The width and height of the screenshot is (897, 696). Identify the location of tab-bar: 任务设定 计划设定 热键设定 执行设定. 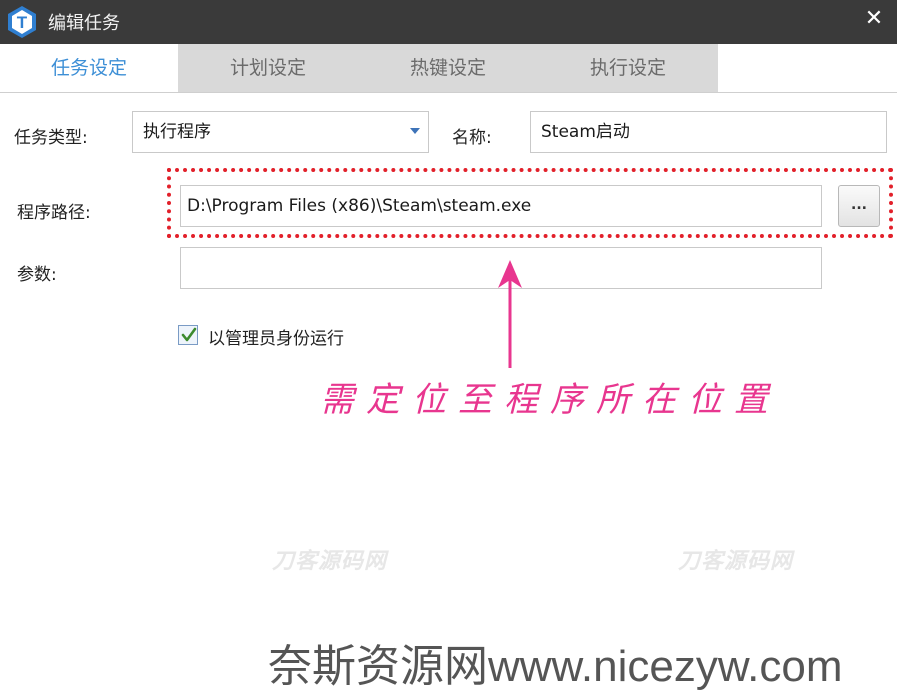
(448, 68).